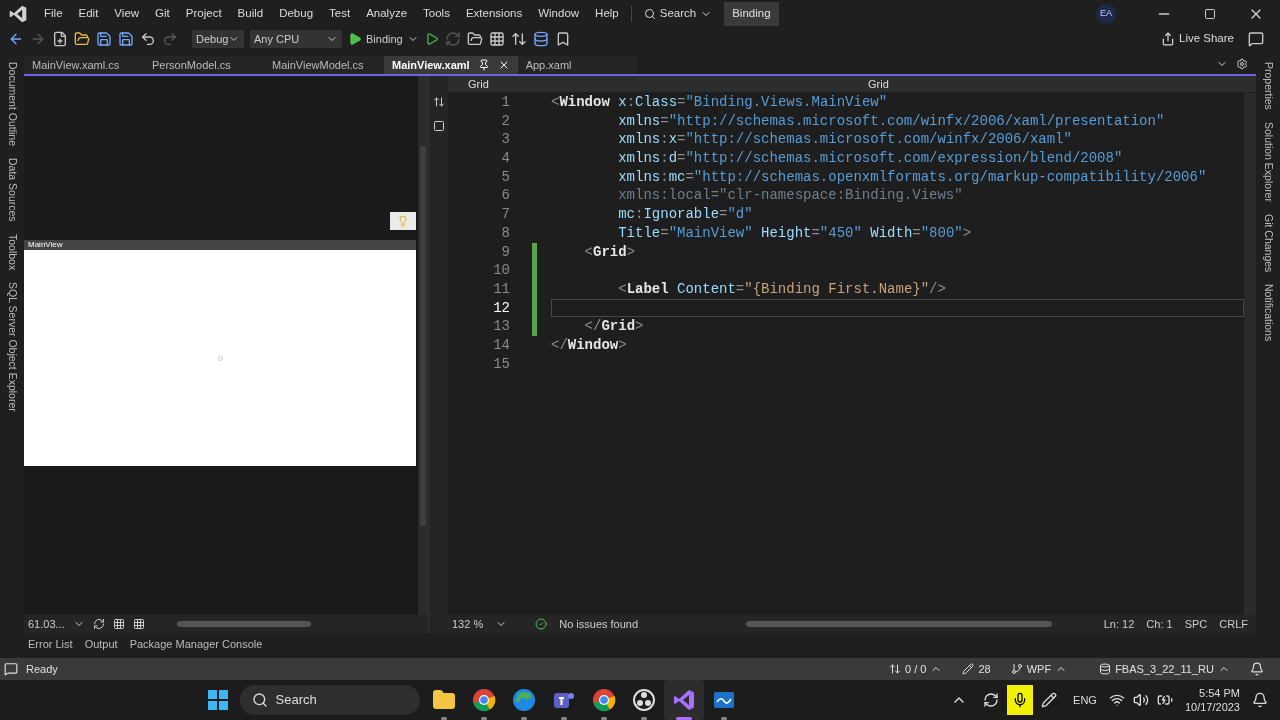  What do you see at coordinates (383, 39) in the screenshot?
I see `start-button: Binding` at bounding box center [383, 39].